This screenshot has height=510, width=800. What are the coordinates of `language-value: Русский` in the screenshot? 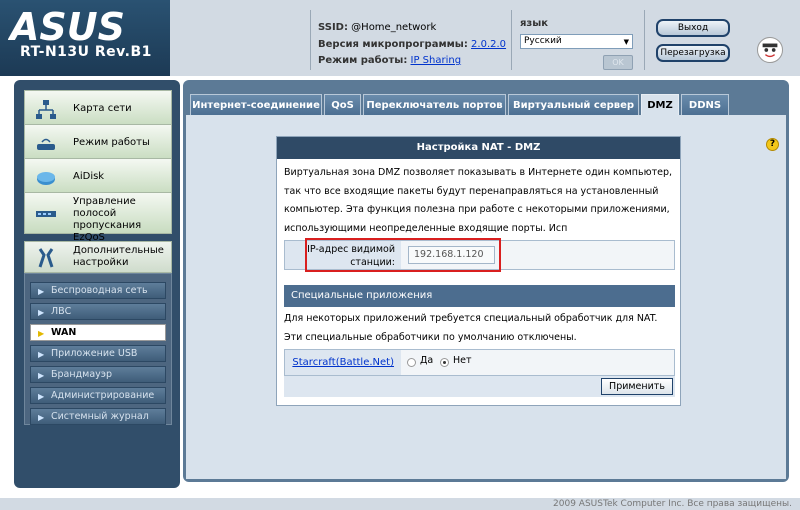 It's located at (543, 41).